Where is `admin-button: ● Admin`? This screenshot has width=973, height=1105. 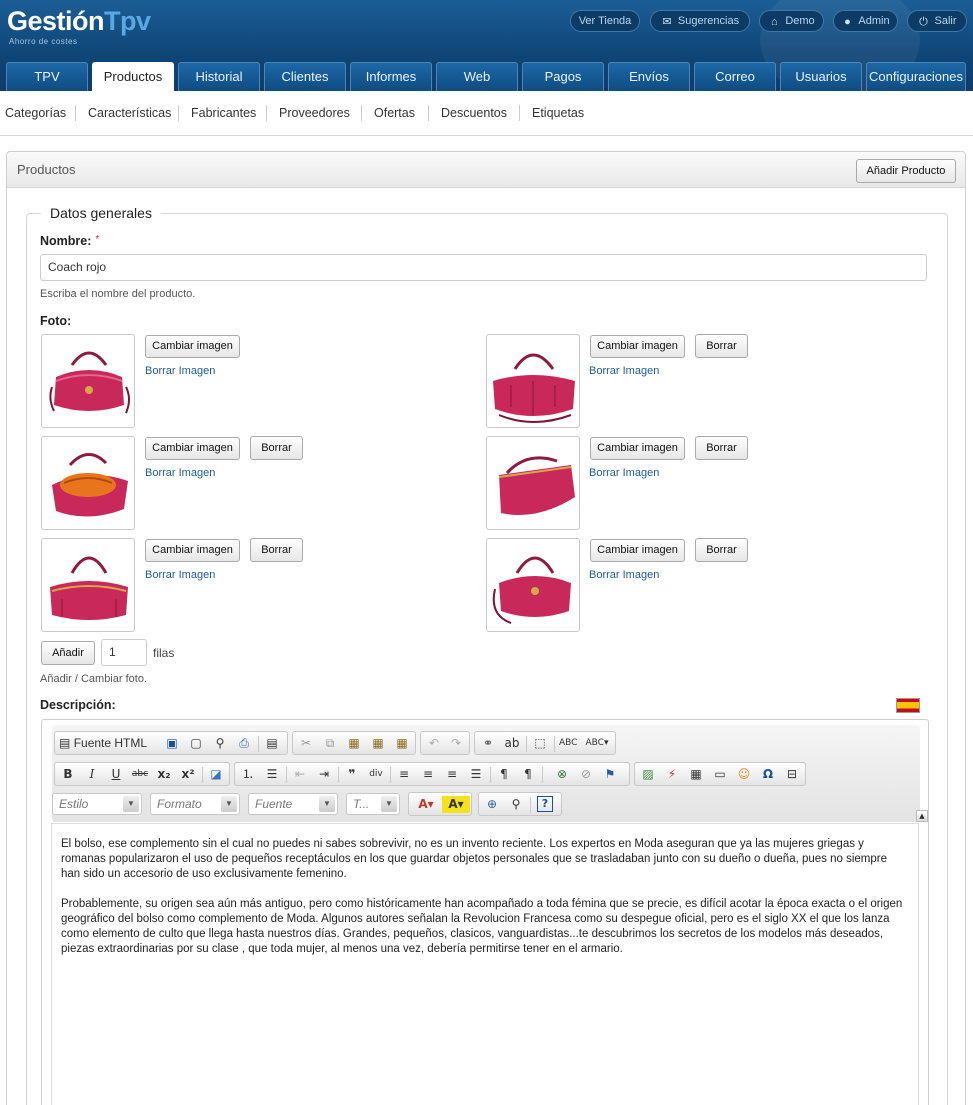 admin-button: ● Admin is located at coordinates (865, 21).